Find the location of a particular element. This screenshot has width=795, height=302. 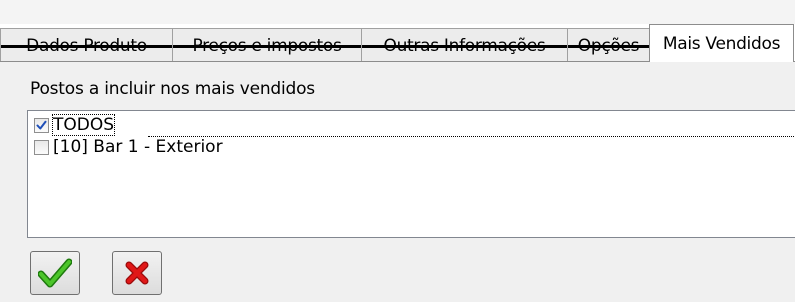

red-x-icon is located at coordinates (137, 273).